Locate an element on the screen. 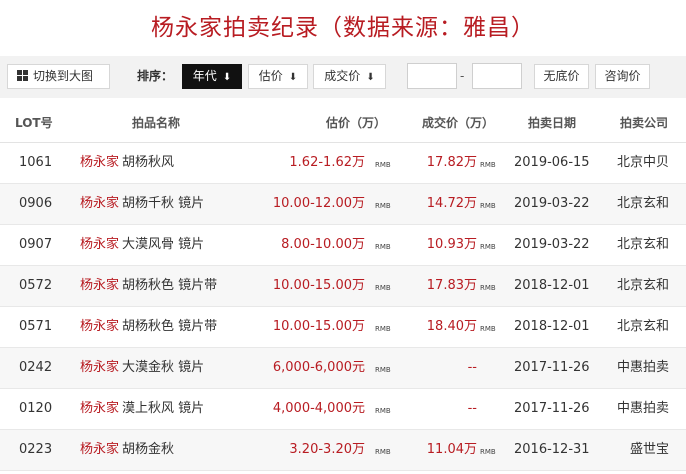 The width and height of the screenshot is (686, 474). col-deal: 成交价（万） is located at coordinates (458, 123).